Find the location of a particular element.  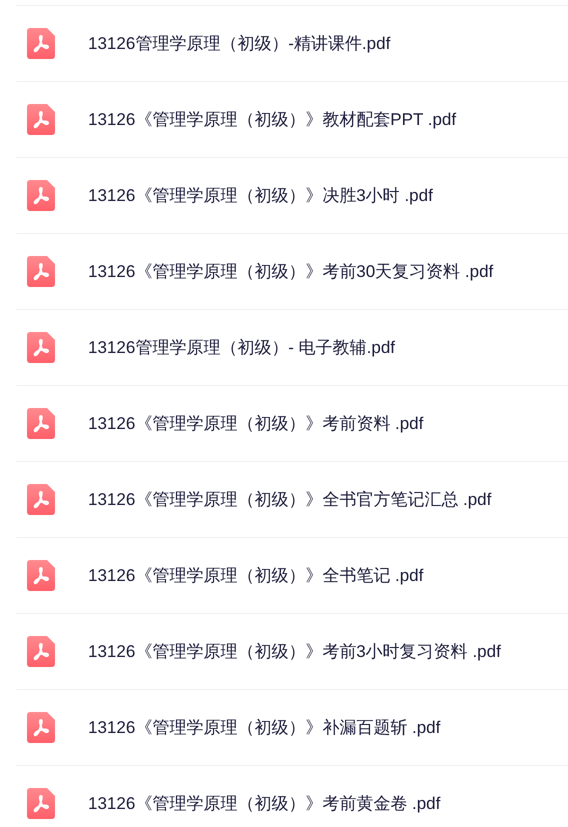

file-name: 13126《管理学原理（初级）》全书笔记 .pdf is located at coordinates (256, 575).